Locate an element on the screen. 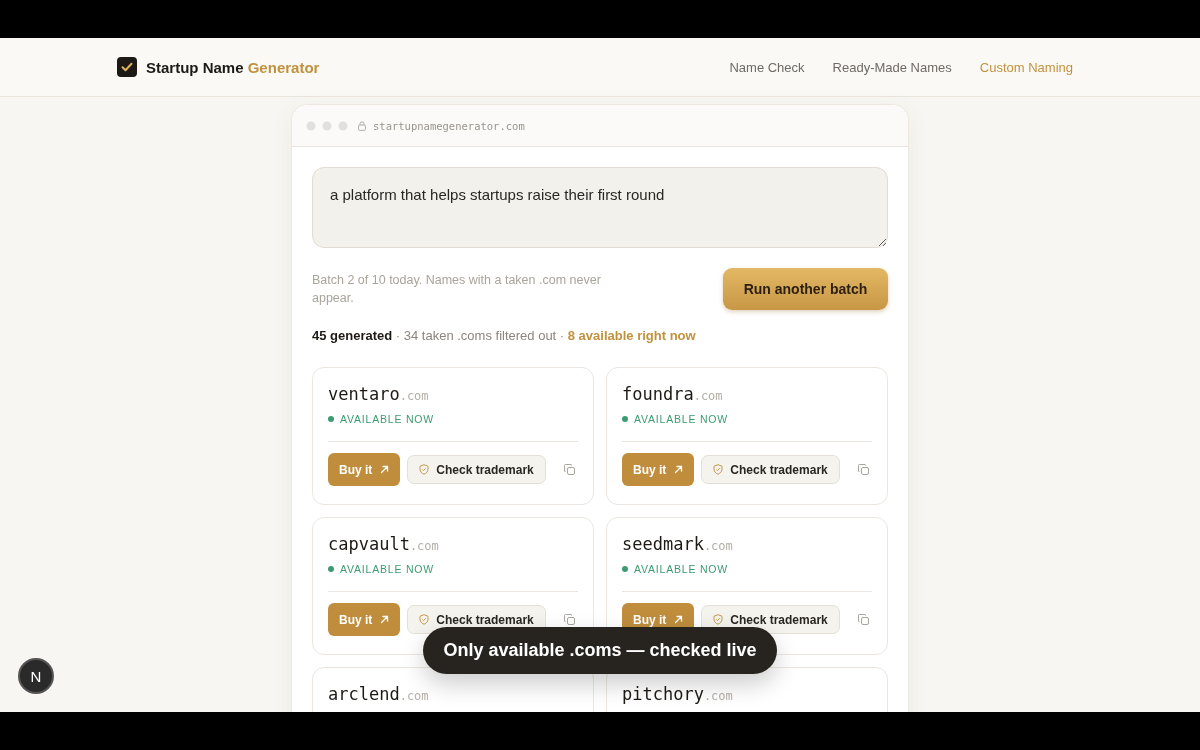 Image resolution: width=1200 pixels, height=750 pixels. brand-name: Startup Name Generator is located at coordinates (233, 67).